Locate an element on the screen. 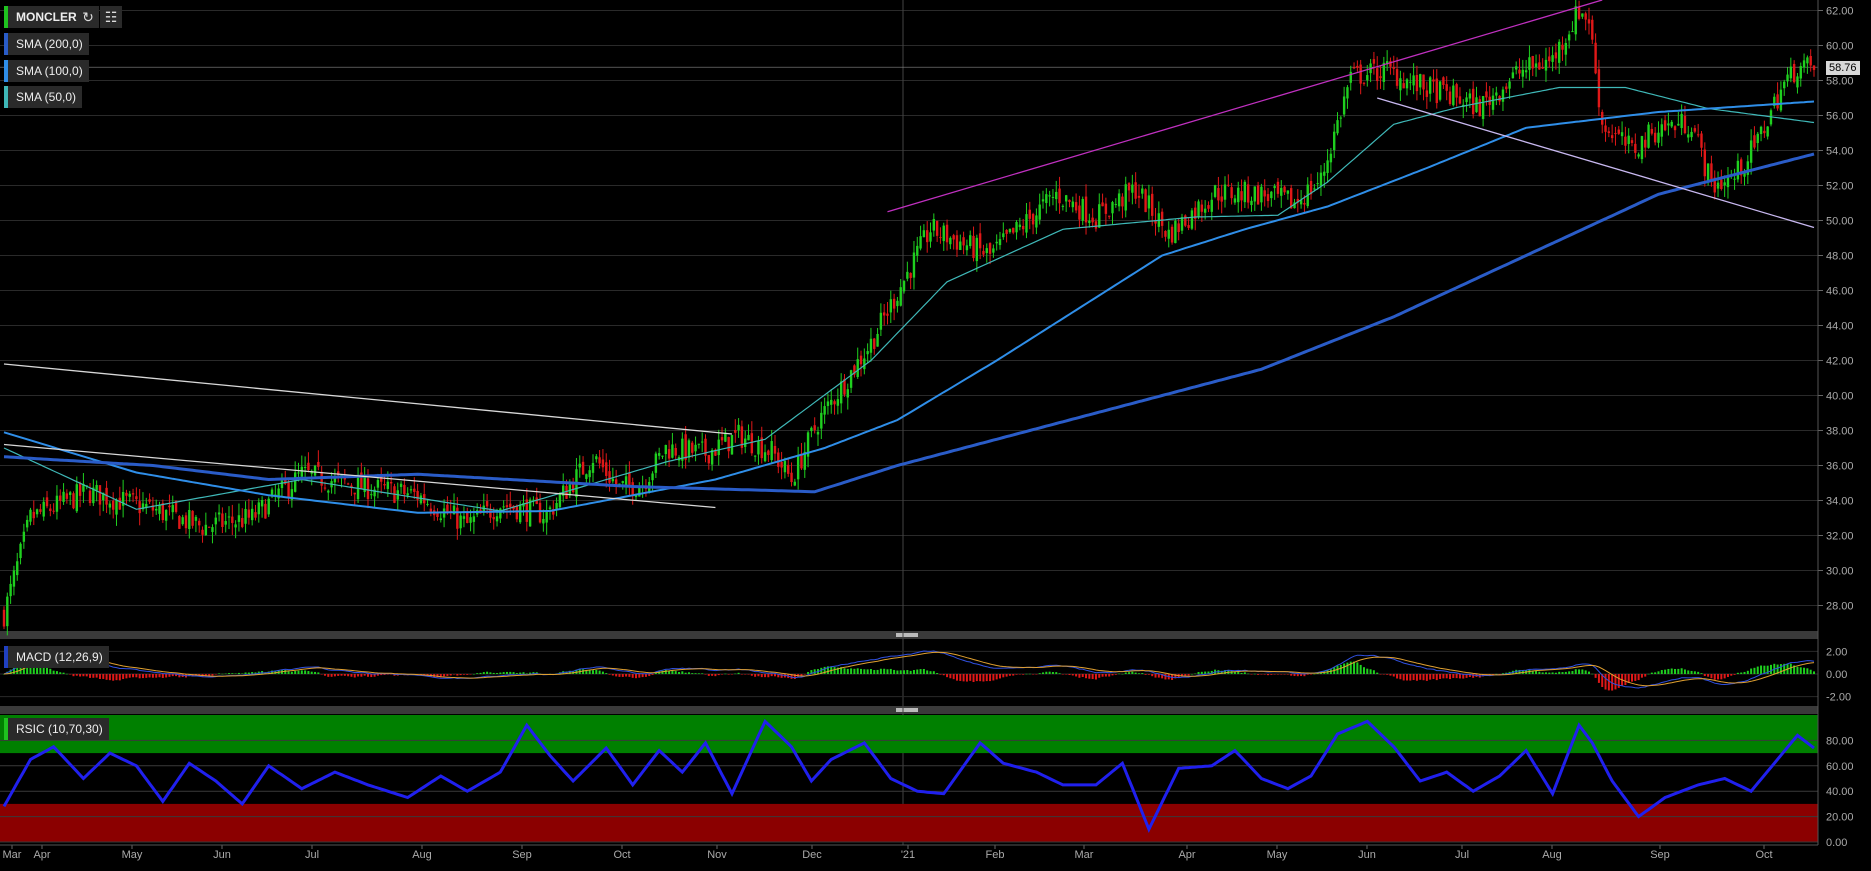 The image size is (1871, 871). month-label: Oct is located at coordinates (1763, 855).